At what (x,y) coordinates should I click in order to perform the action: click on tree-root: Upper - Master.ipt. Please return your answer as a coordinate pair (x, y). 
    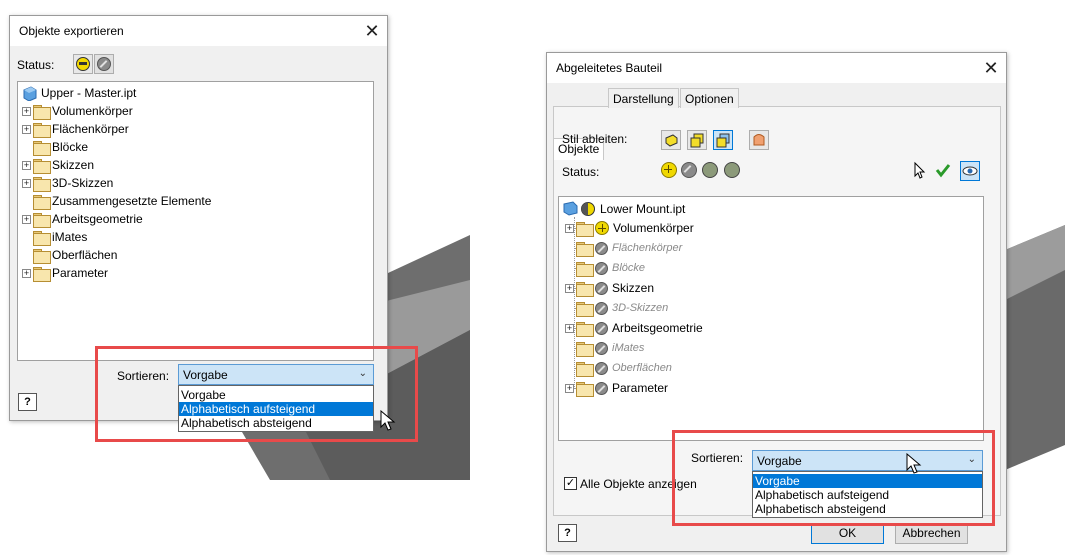
    Looking at the image, I should click on (79, 93).